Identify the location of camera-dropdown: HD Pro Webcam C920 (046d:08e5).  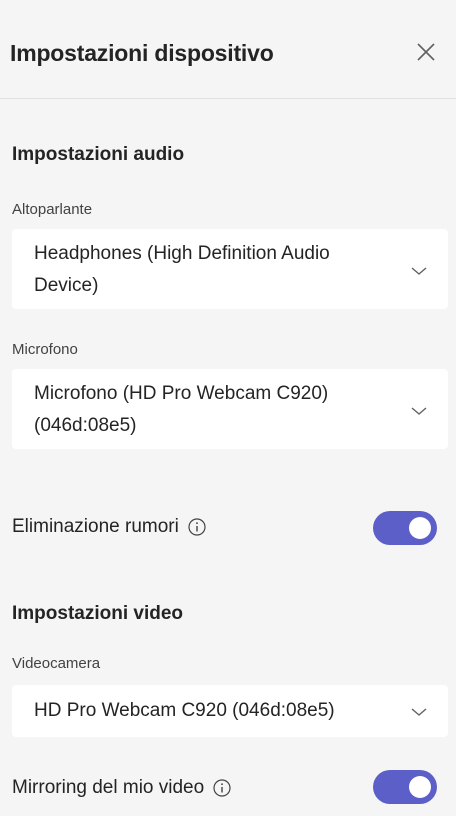
(230, 711).